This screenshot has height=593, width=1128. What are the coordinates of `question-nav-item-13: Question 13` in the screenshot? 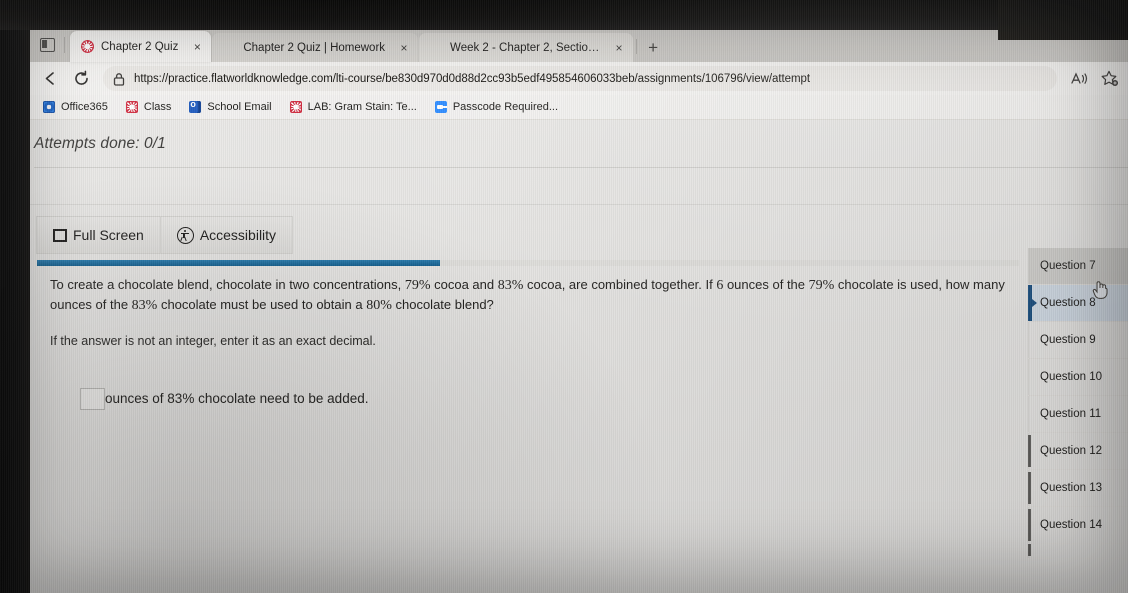 It's located at (1078, 488).